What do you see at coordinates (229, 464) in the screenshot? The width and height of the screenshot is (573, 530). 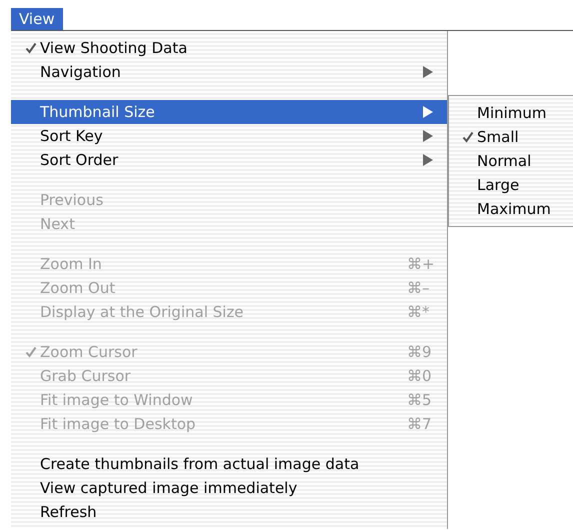 I see `menu-item: Create thumbnails from actual image data` at bounding box center [229, 464].